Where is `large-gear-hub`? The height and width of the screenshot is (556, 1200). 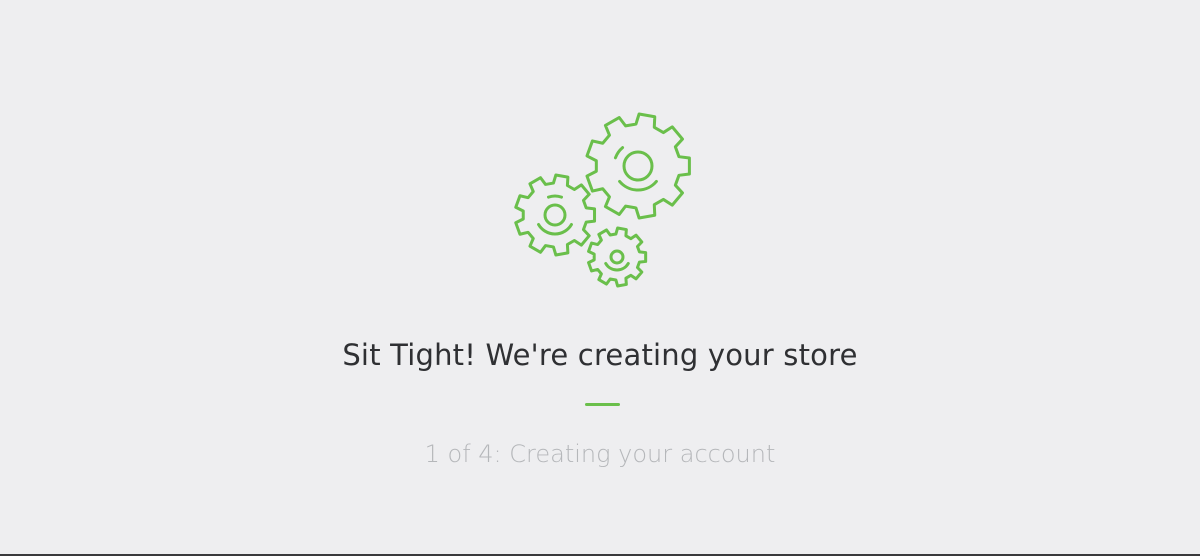
large-gear-hub is located at coordinates (638, 166).